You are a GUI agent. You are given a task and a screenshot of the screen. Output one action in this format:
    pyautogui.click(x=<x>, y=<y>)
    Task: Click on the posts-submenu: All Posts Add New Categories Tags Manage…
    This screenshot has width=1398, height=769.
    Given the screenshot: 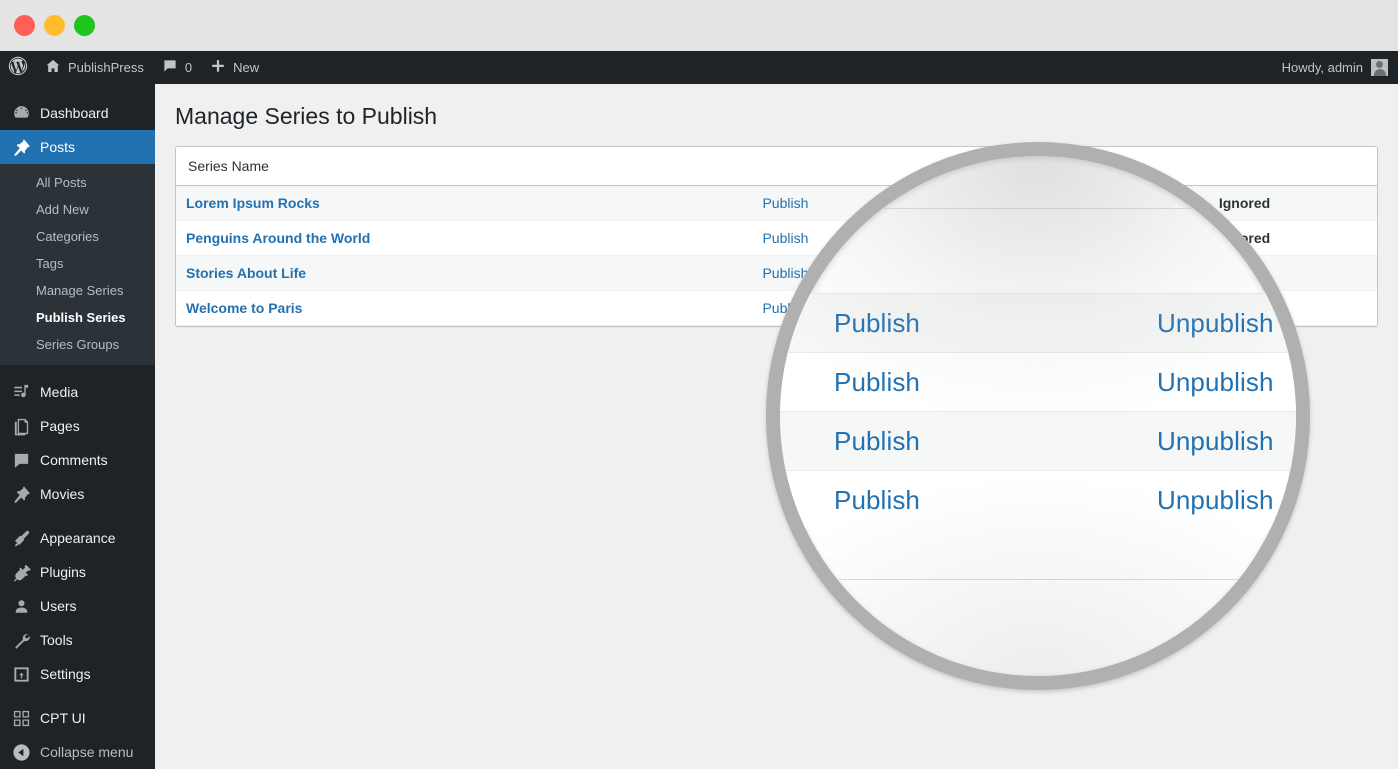 What is the action you would take?
    pyautogui.click(x=77, y=264)
    